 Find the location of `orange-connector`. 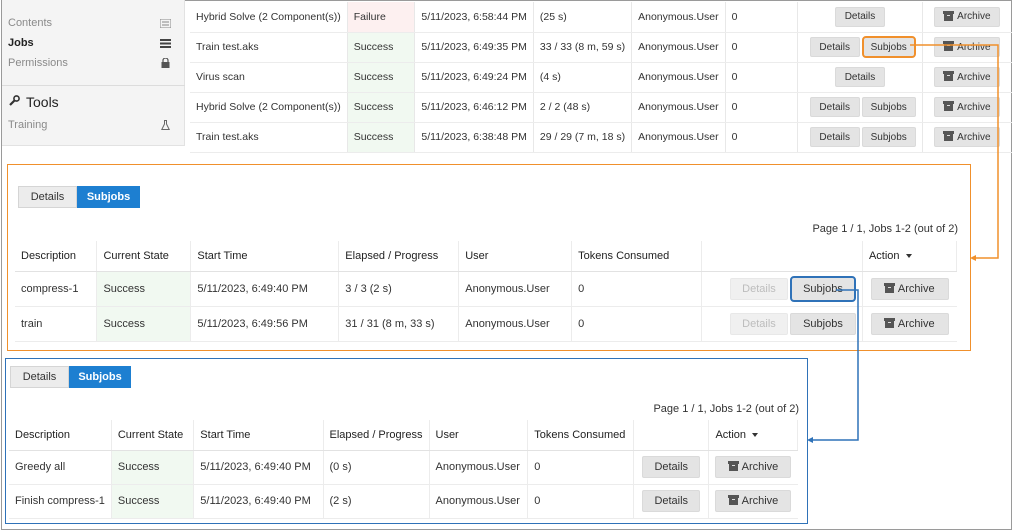

orange-connector is located at coordinates (954, 151).